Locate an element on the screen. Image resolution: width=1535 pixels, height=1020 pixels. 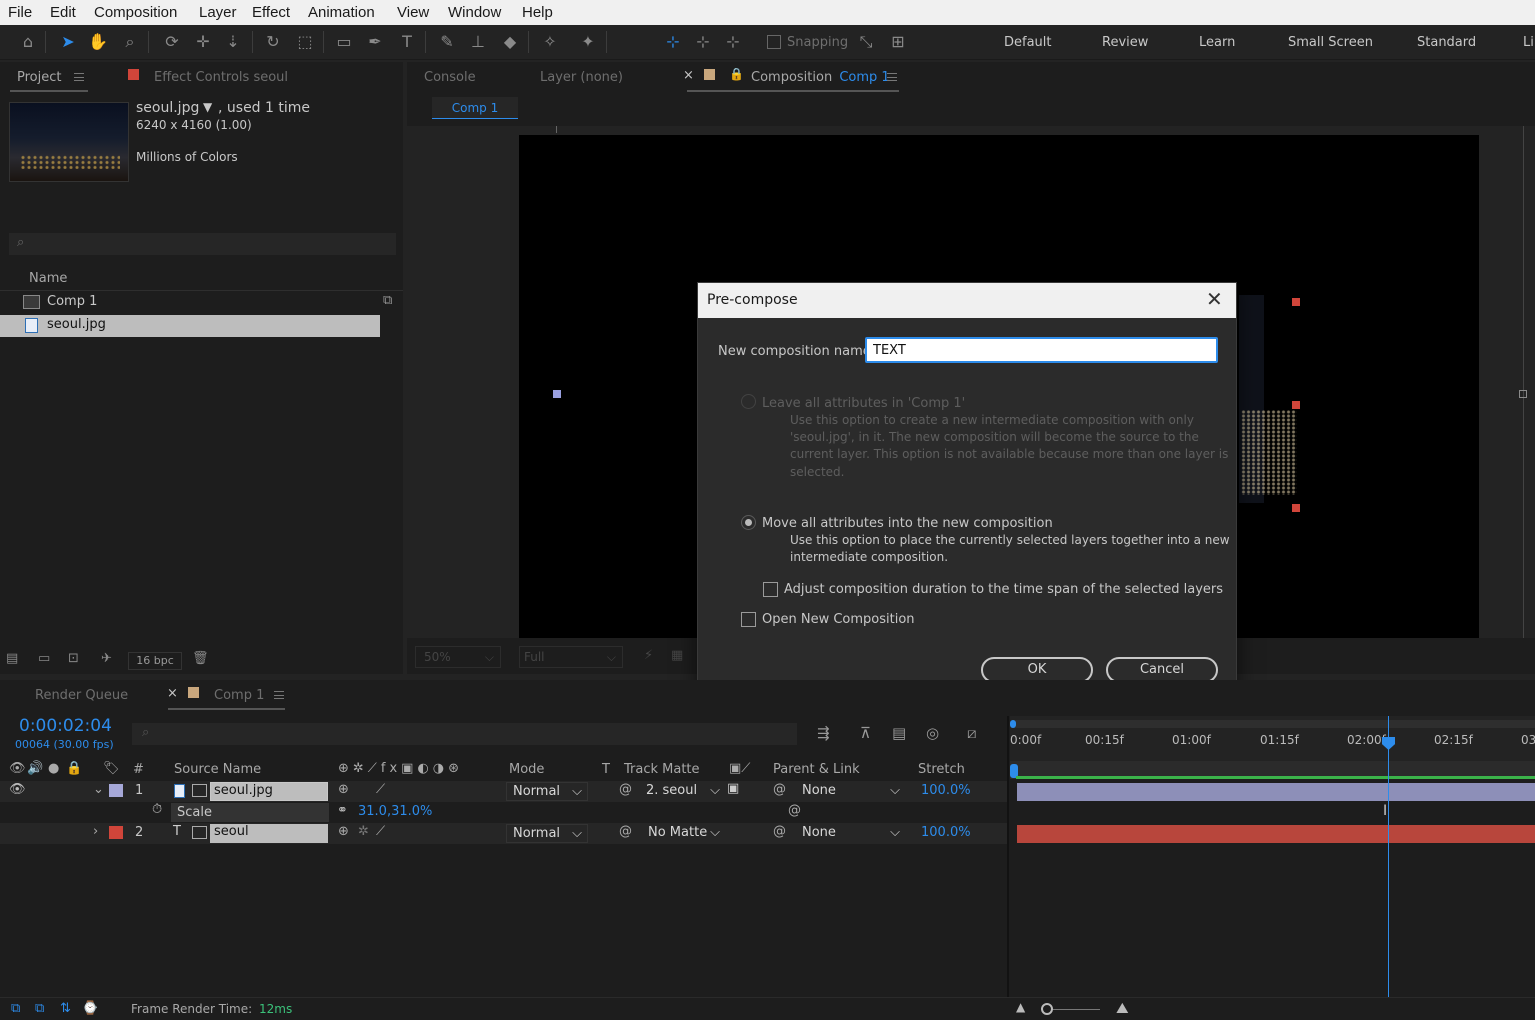
motion-blur-icon: ◎ is located at coordinates (932, 733).